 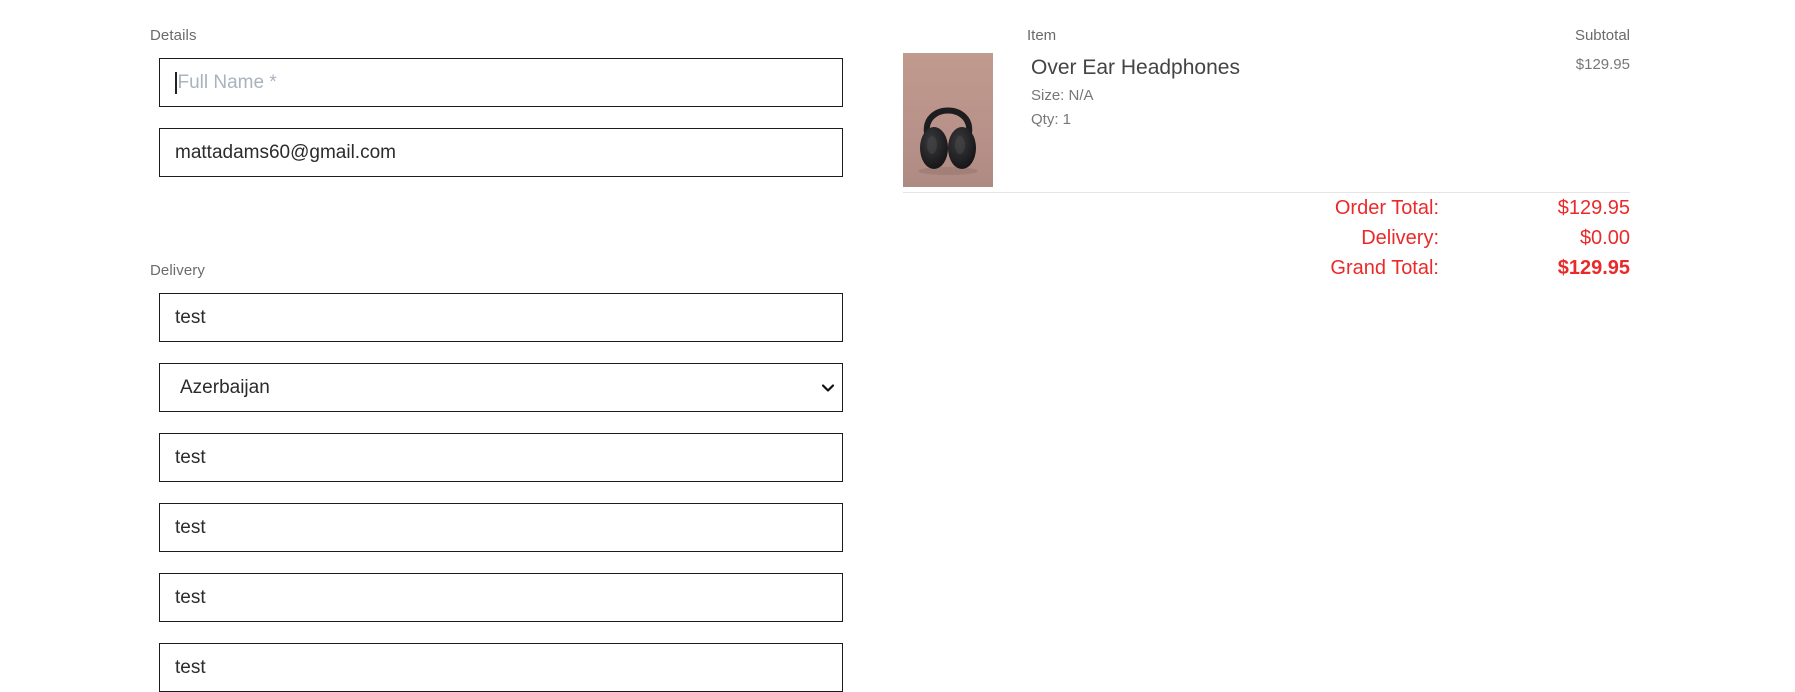 I want to click on delivery-field-2: test, so click(x=501, y=457).